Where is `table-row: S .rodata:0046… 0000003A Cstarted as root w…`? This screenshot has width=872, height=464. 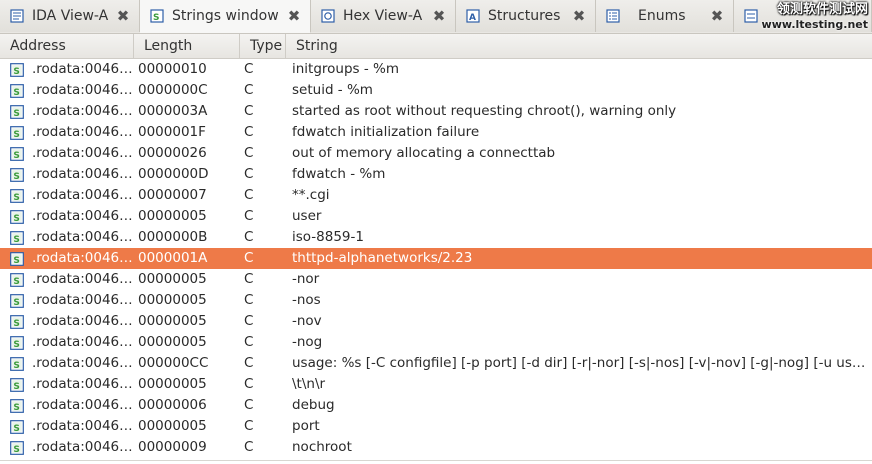
table-row: S .rodata:0046… 0000003A Cstarted as root w… is located at coordinates (436, 111).